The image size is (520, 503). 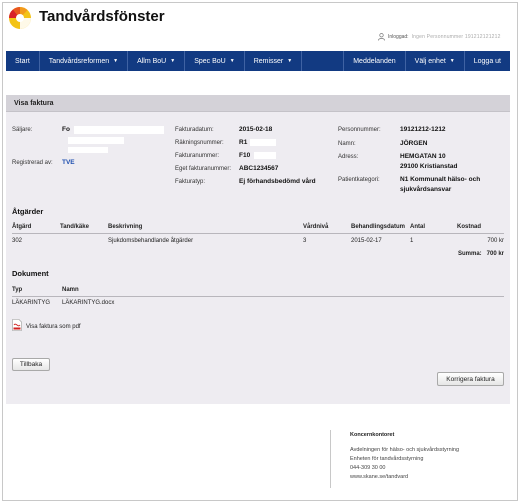 I want to click on col-header-doc-type: Typ, so click(x=17, y=290).